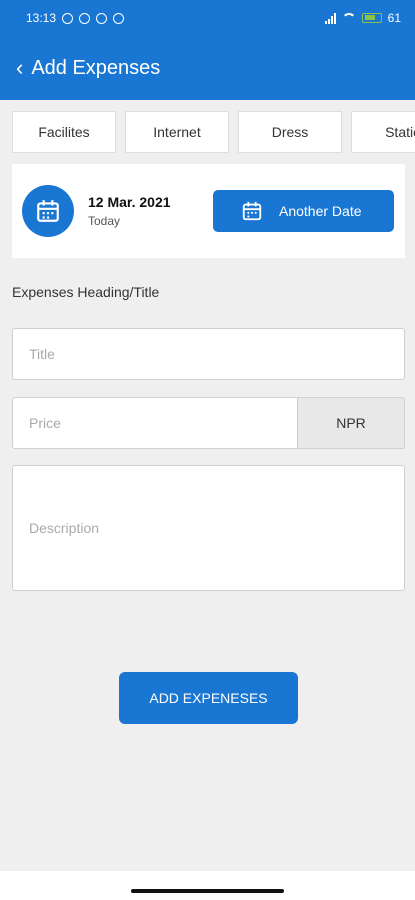 The height and width of the screenshot is (900, 415). I want to click on date-subtitle: Today, so click(104, 221).